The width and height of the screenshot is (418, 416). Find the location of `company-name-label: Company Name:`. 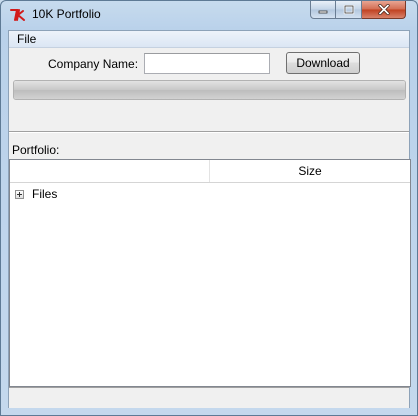

company-name-label: Company Name: is located at coordinates (93, 64).